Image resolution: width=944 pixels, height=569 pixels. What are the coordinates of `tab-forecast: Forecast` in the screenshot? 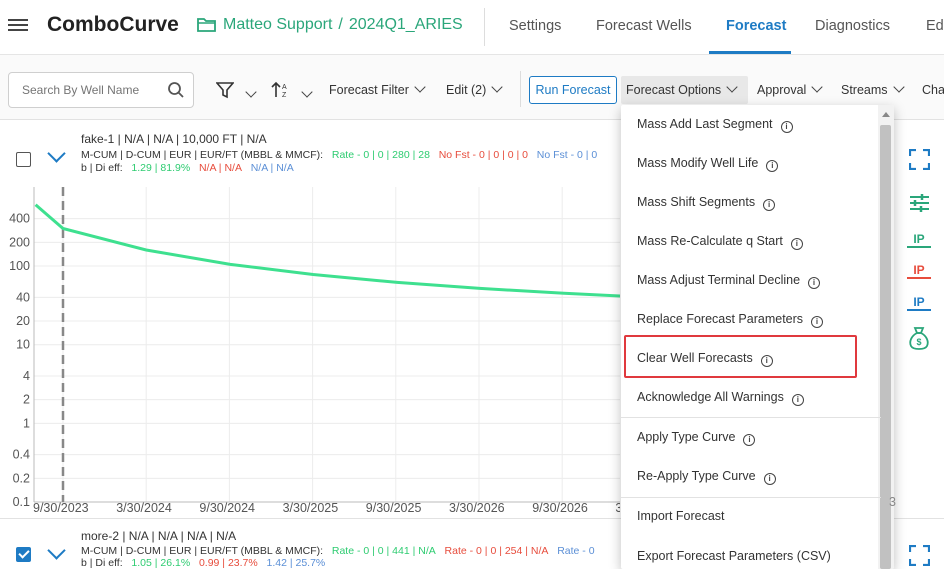 It's located at (756, 26).